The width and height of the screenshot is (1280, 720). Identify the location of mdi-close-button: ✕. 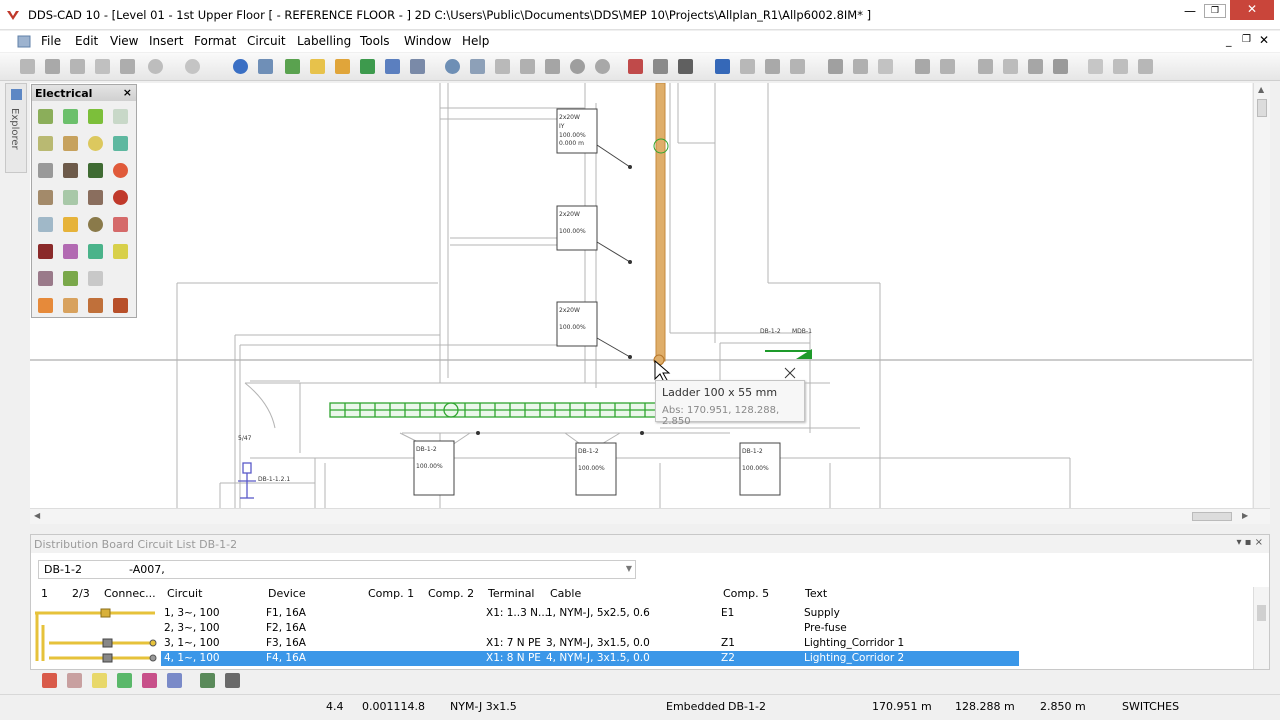
(1264, 40).